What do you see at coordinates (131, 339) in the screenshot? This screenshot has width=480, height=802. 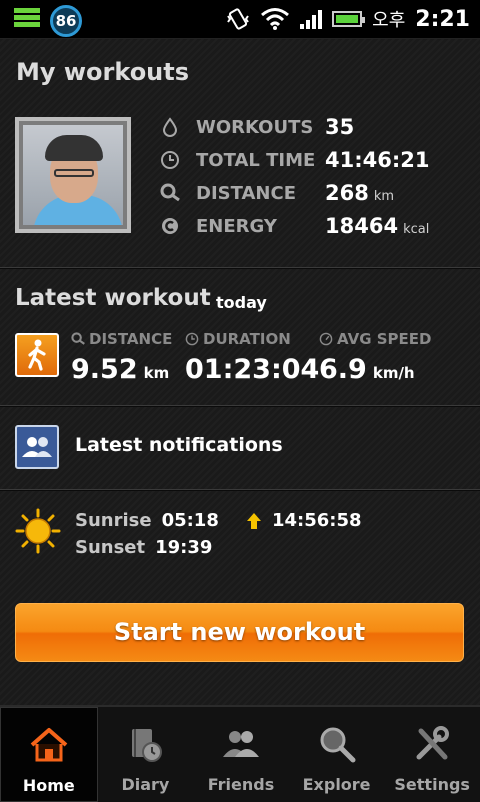 I see `metric-label: DISTANCE` at bounding box center [131, 339].